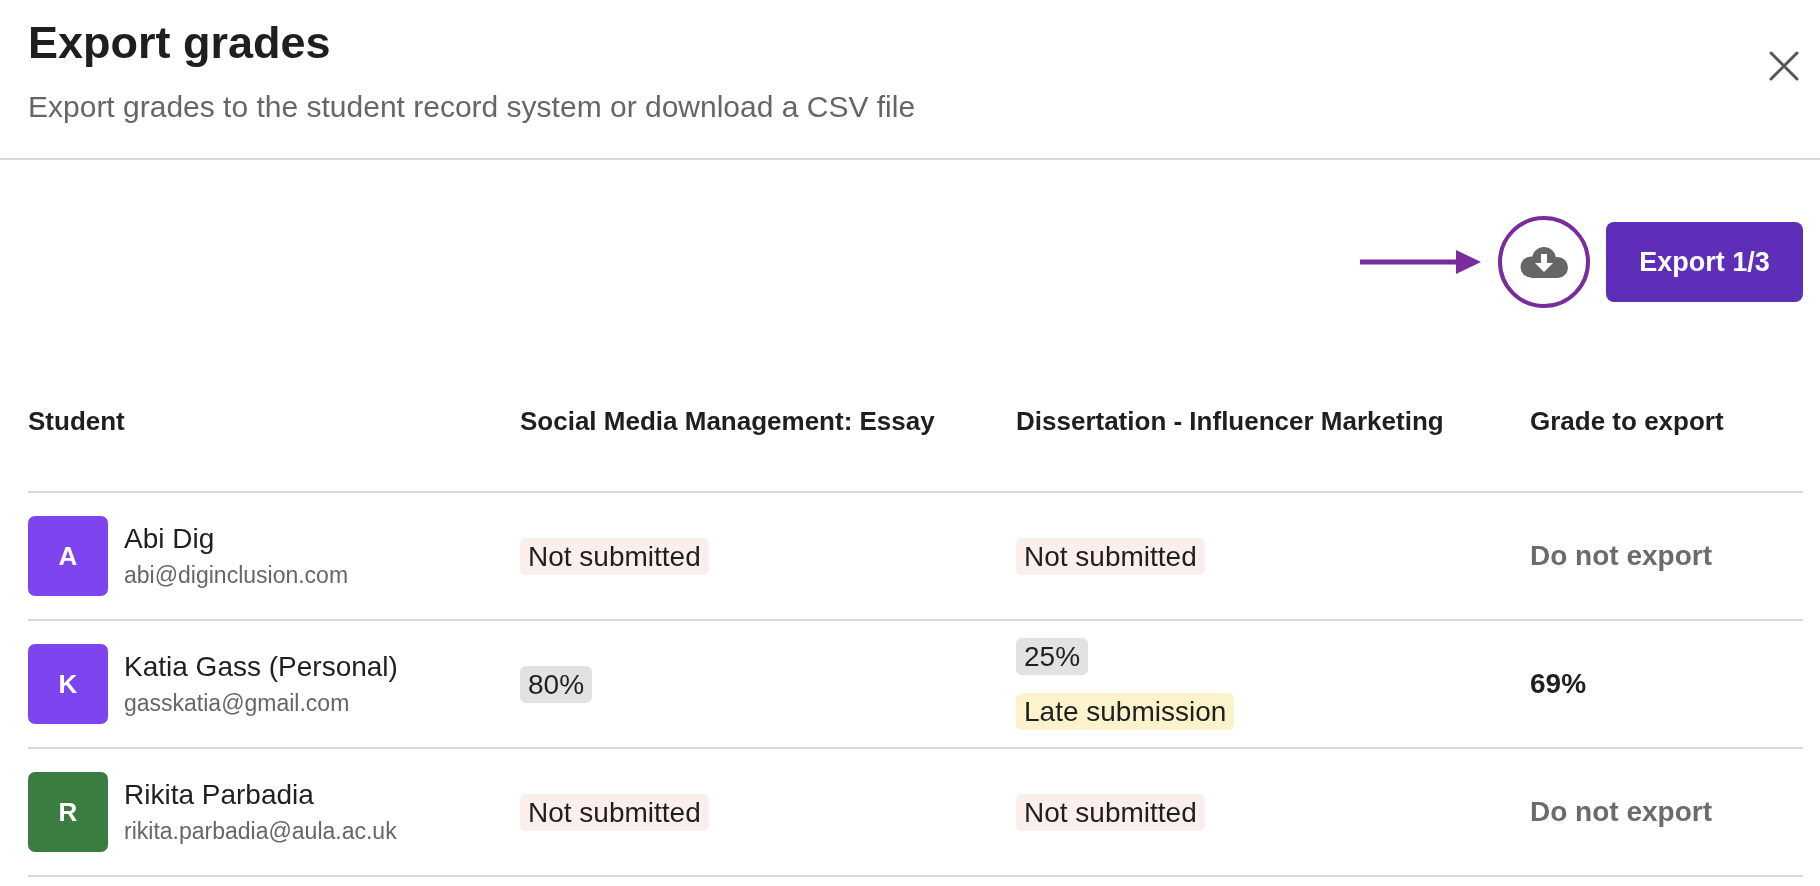 Image resolution: width=1820 pixels, height=886 pixels. I want to click on avatar: R, so click(68, 812).